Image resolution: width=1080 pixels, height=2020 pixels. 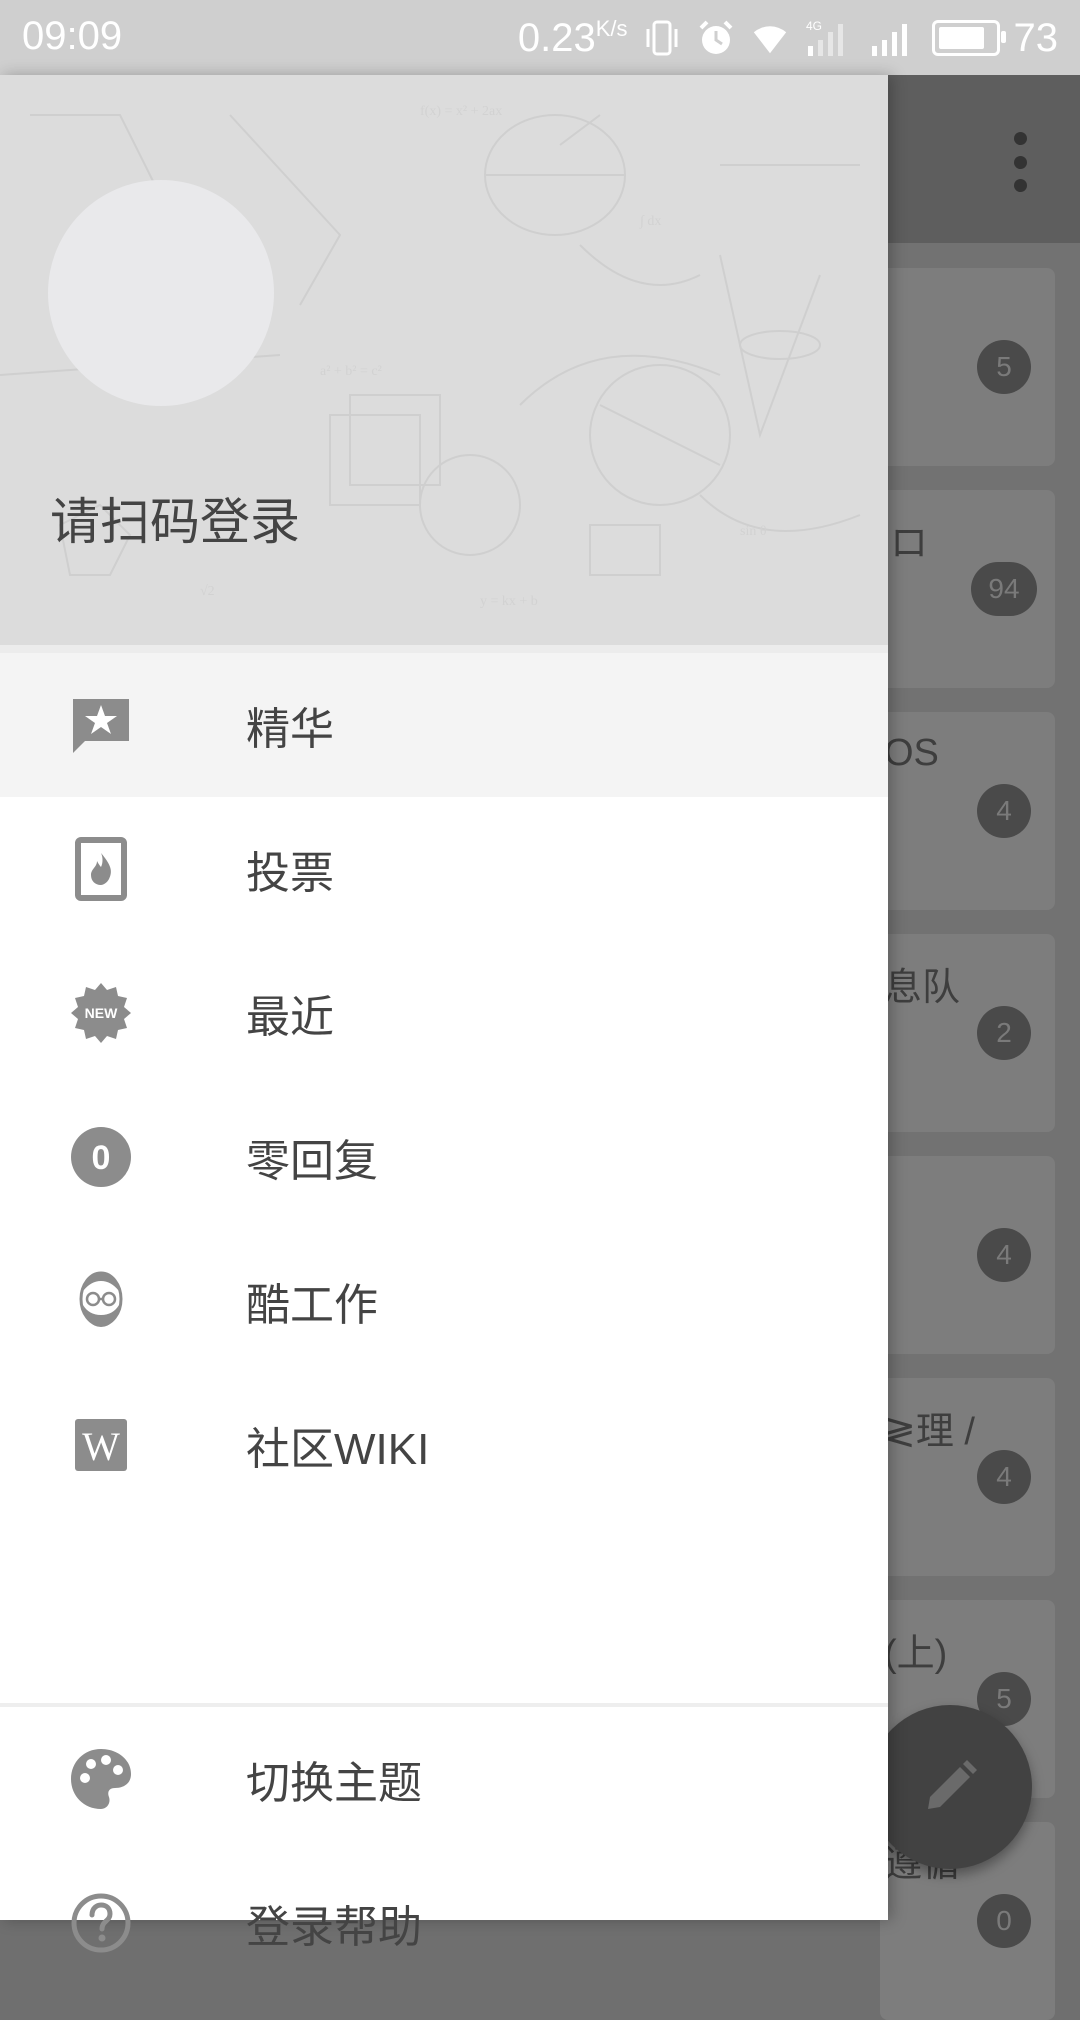 What do you see at coordinates (814, 26) in the screenshot?
I see `svg-text: 4G` at bounding box center [814, 26].